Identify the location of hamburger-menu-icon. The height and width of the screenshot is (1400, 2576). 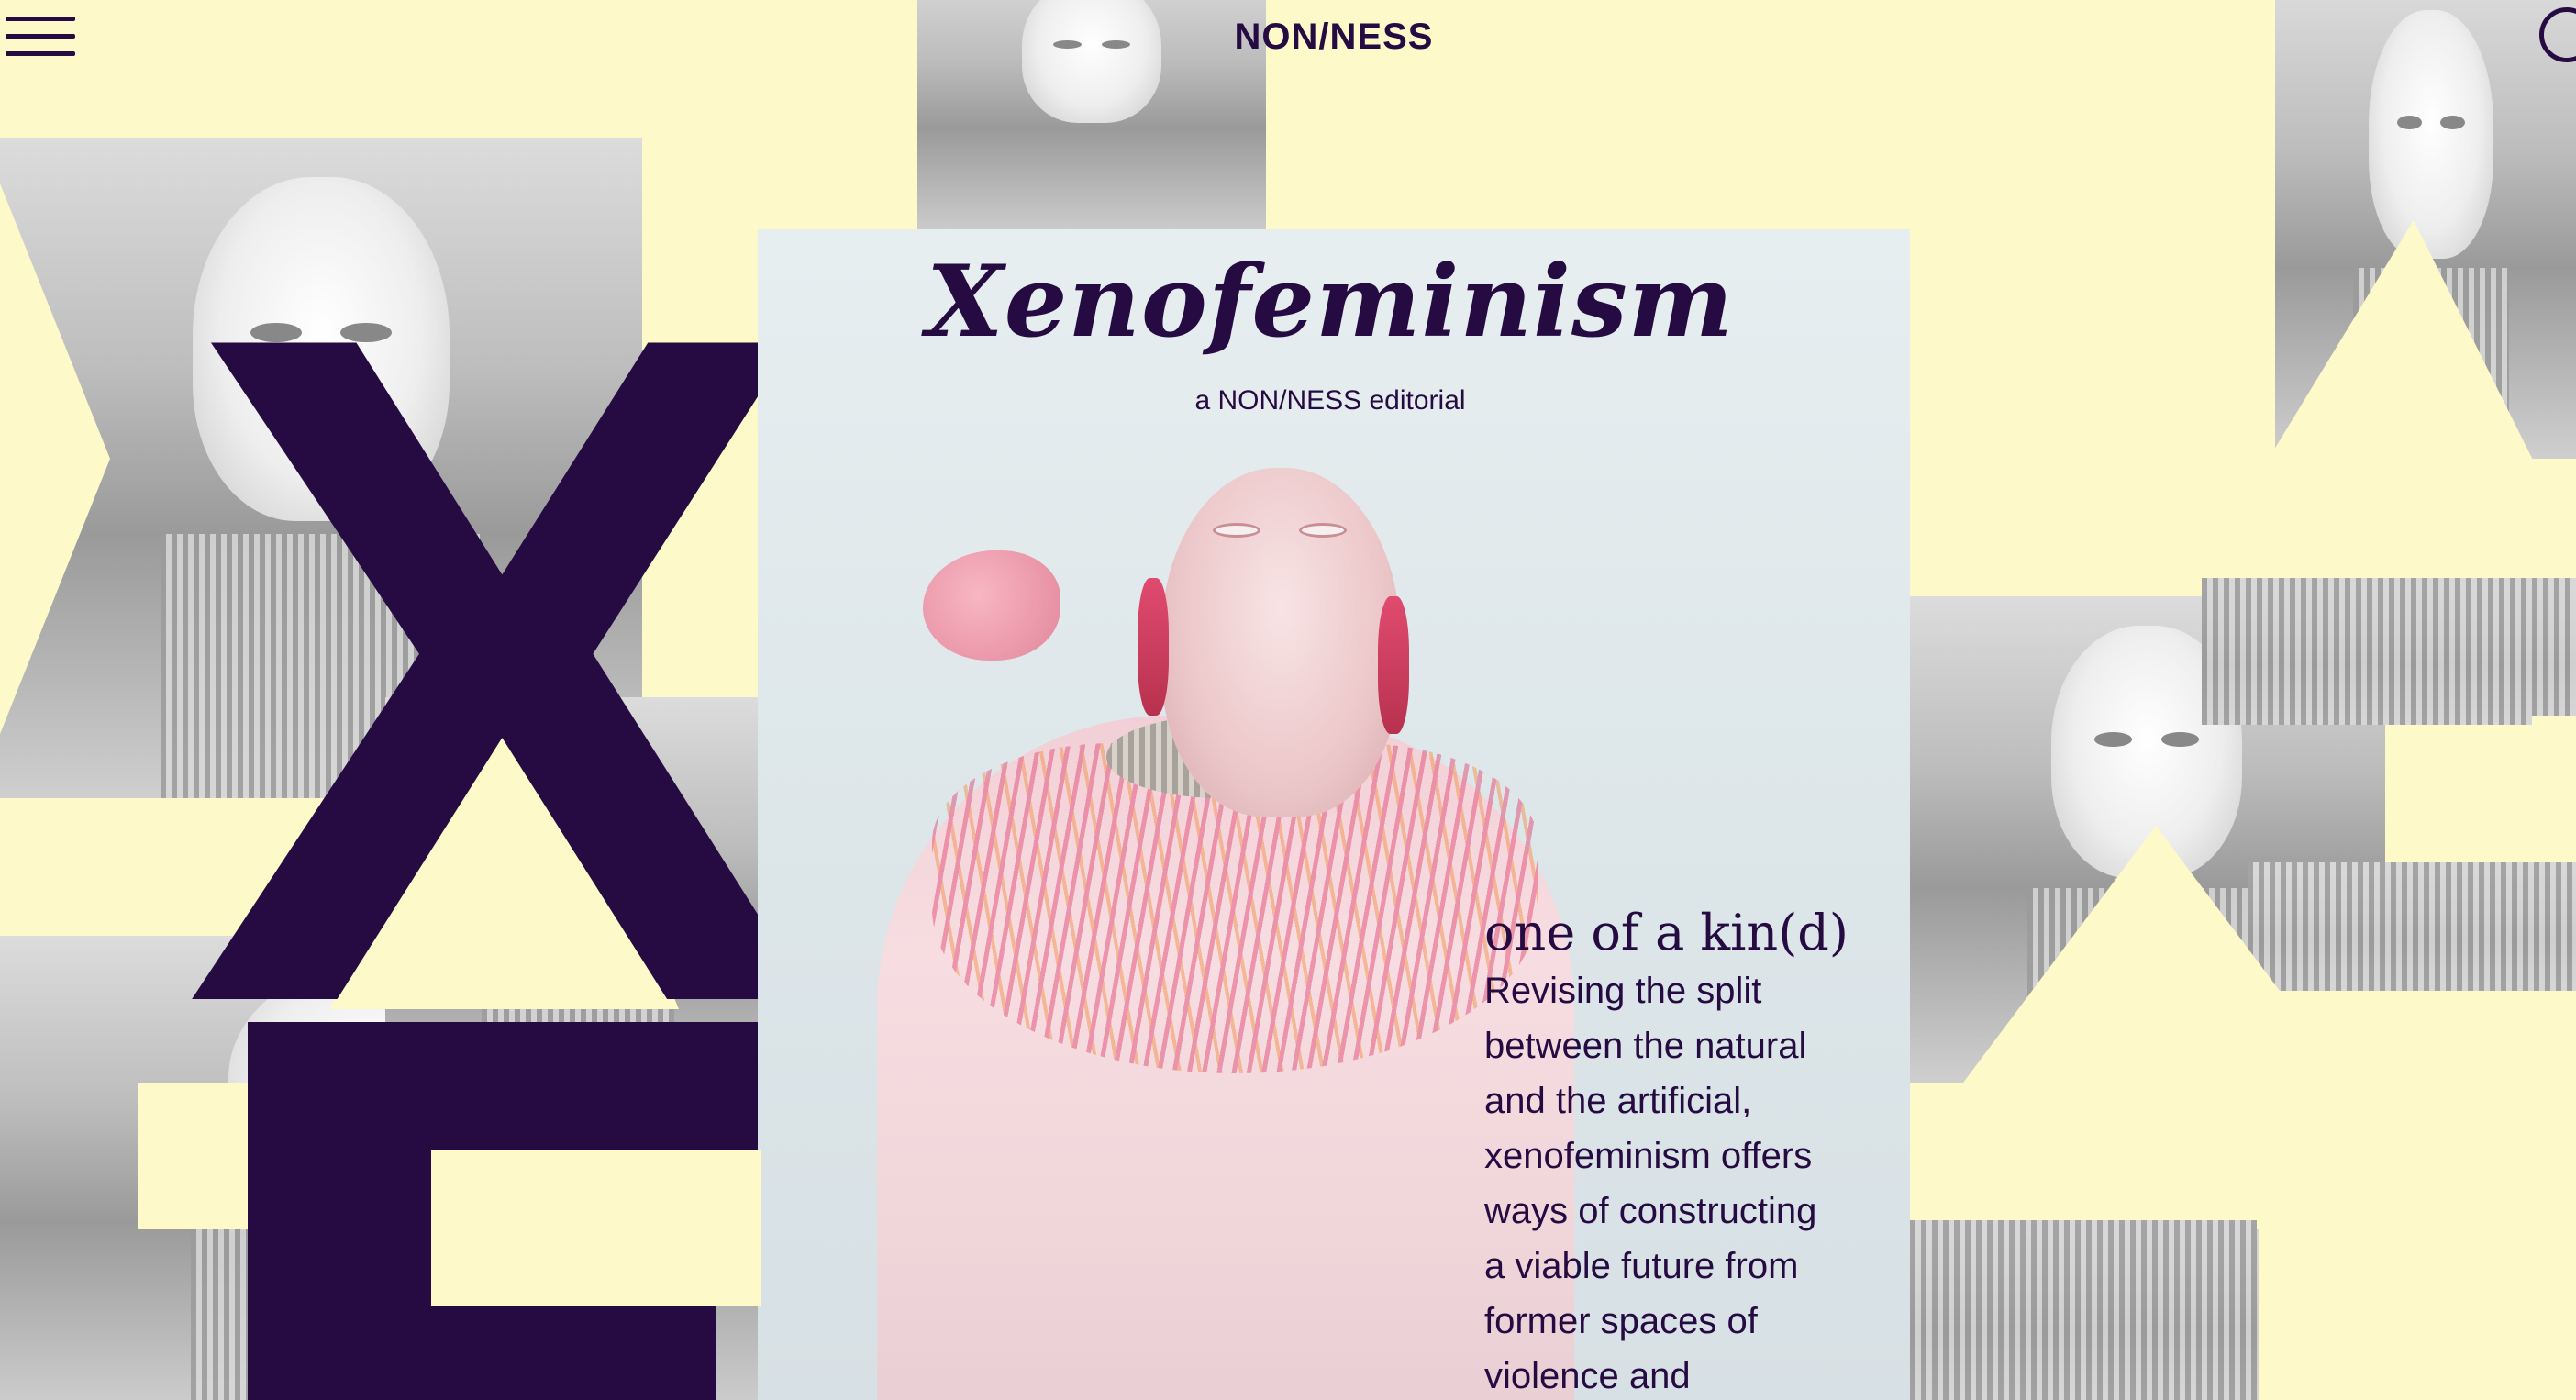
(40, 37).